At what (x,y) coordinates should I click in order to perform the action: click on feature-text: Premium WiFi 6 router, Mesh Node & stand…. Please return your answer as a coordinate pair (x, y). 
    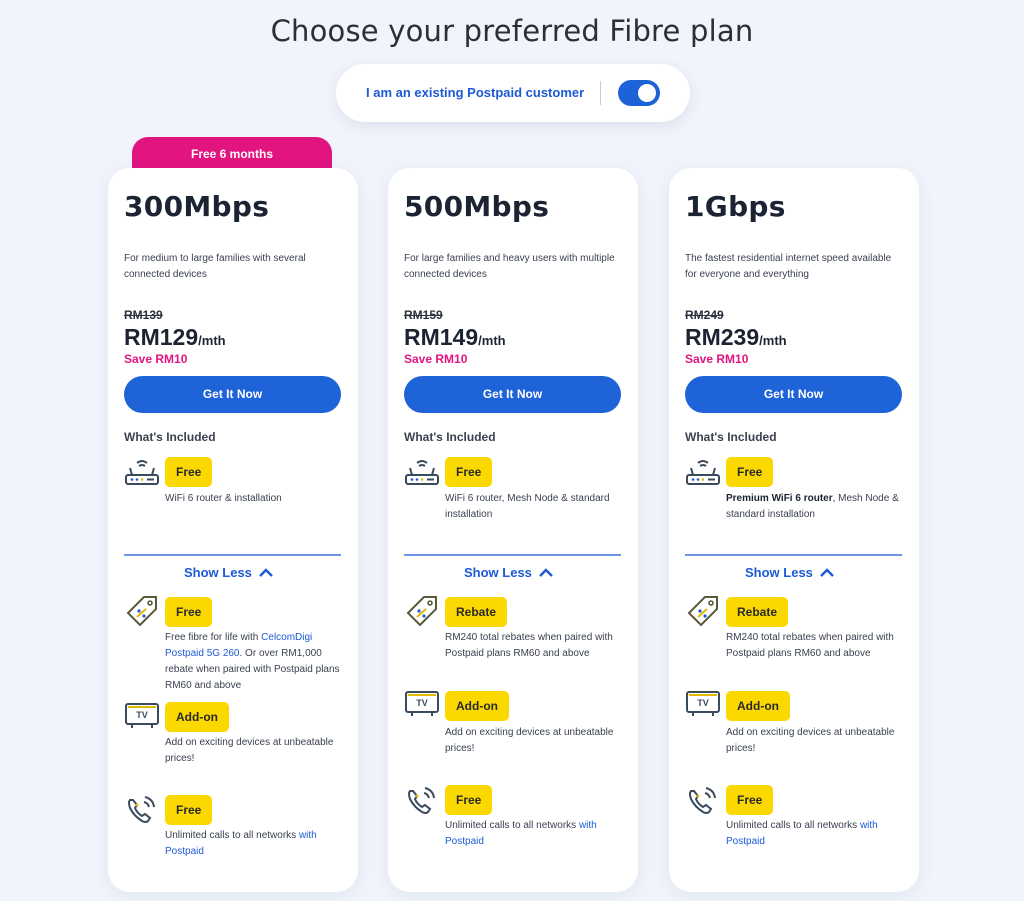
    Looking at the image, I should click on (812, 506).